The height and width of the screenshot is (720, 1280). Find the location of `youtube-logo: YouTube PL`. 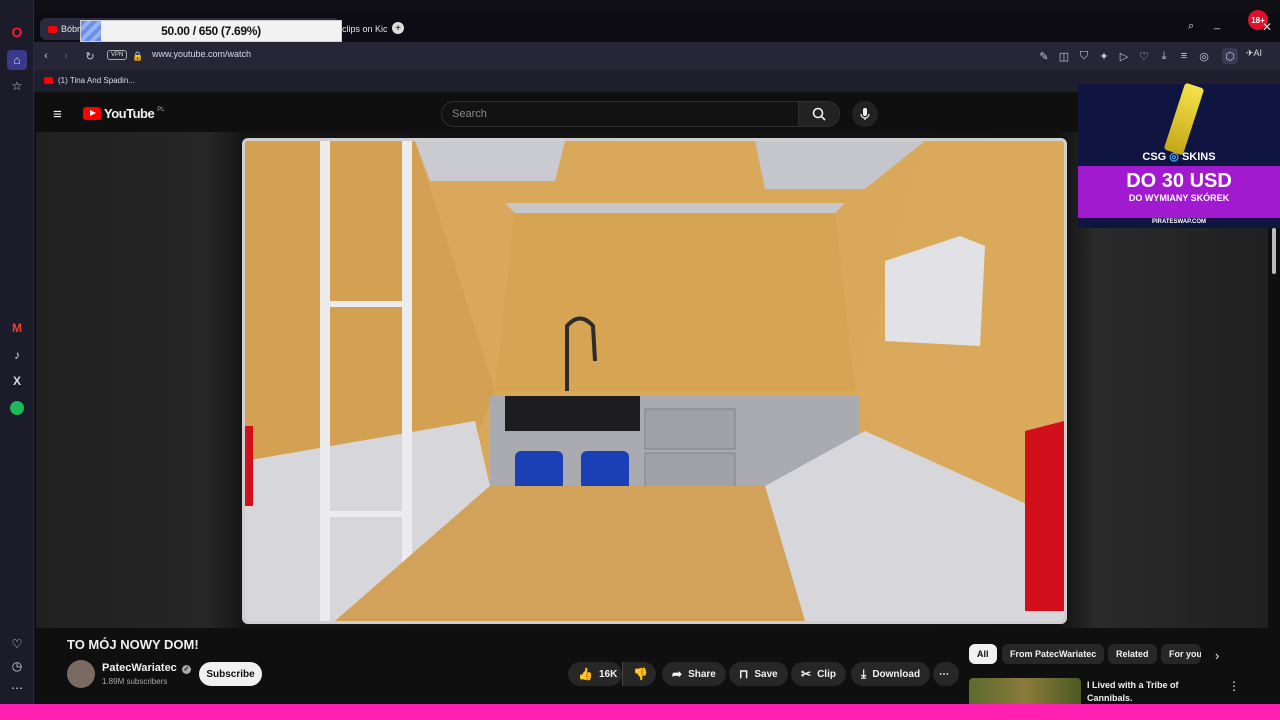

youtube-logo: YouTube PL is located at coordinates (124, 113).